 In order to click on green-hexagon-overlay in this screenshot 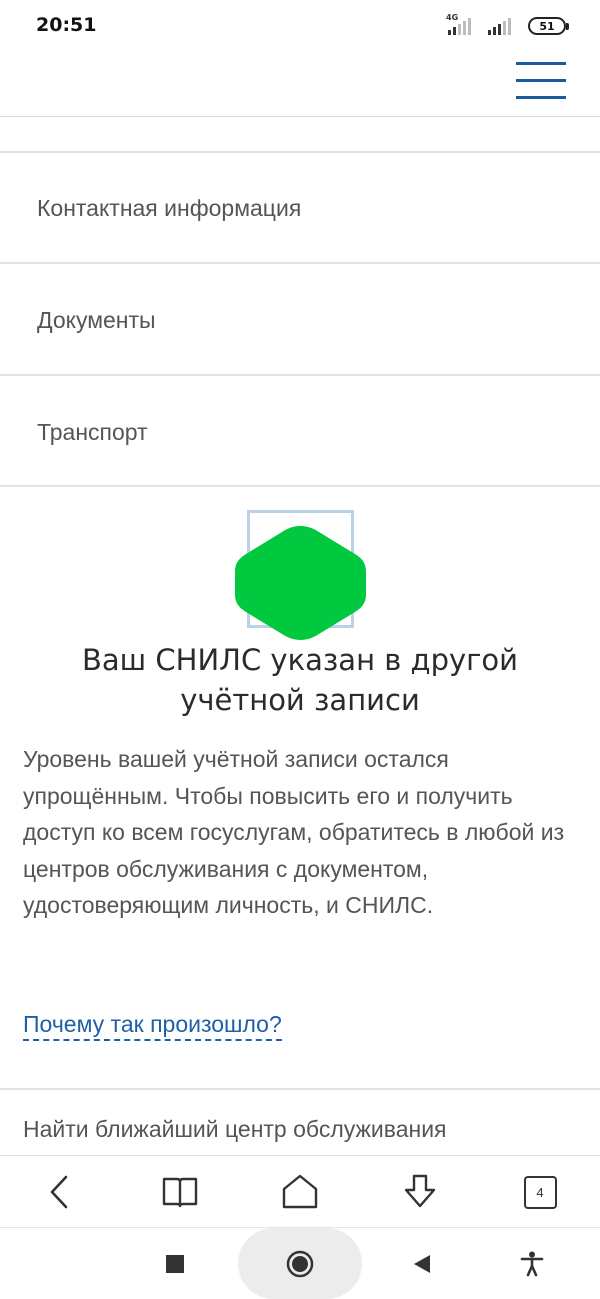, I will do `click(300, 583)`.